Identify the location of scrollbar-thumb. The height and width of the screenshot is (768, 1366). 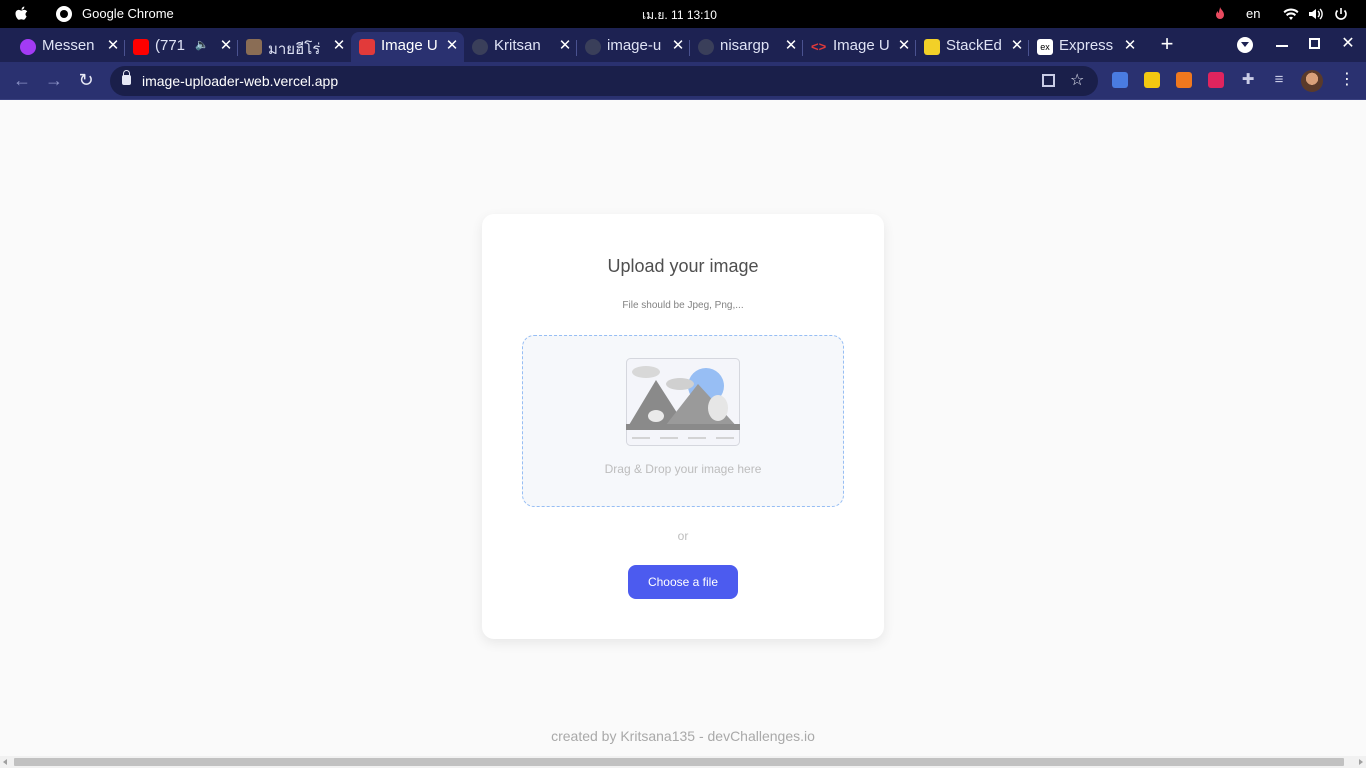
(679, 762).